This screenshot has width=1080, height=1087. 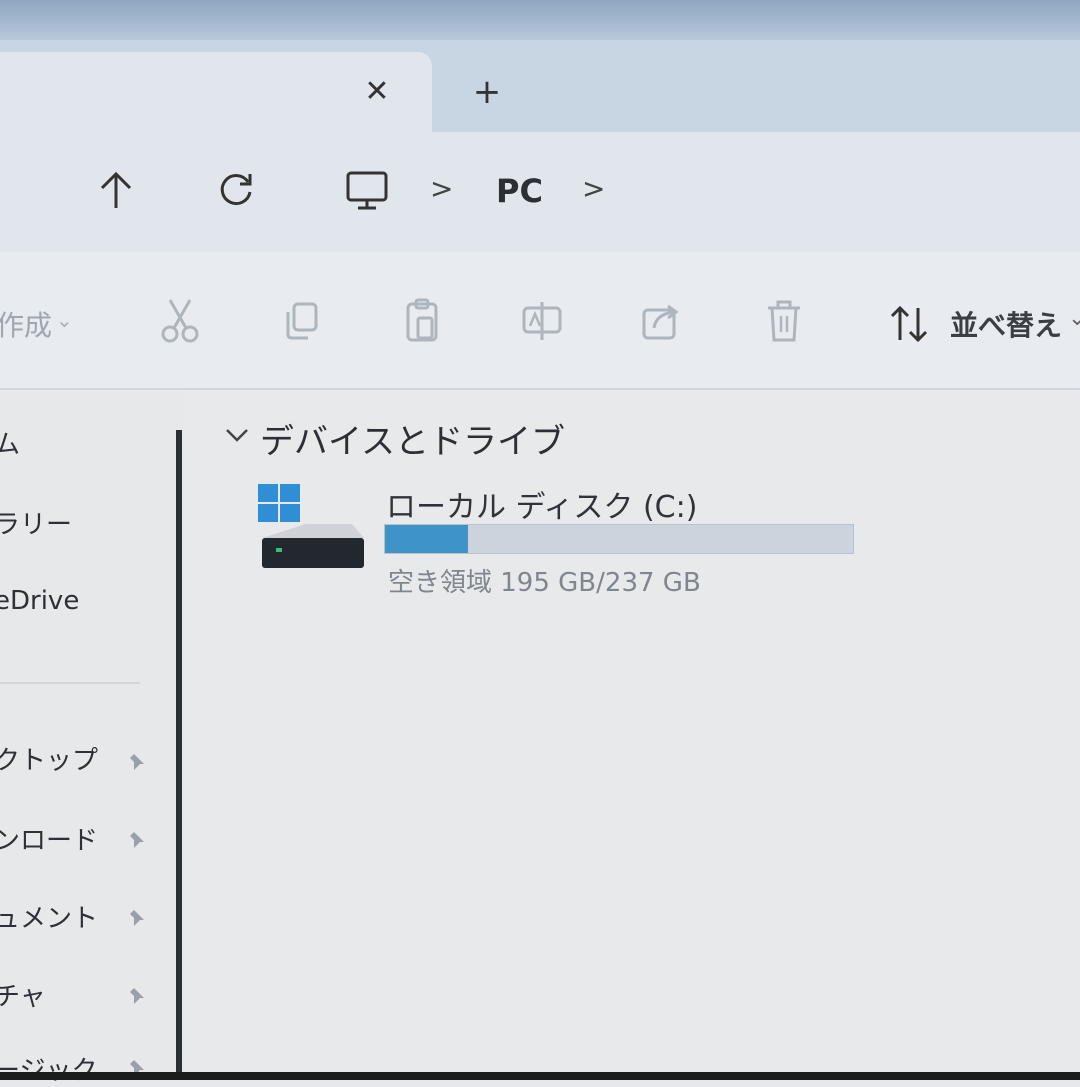 I want to click on delete-icon, so click(x=784, y=321).